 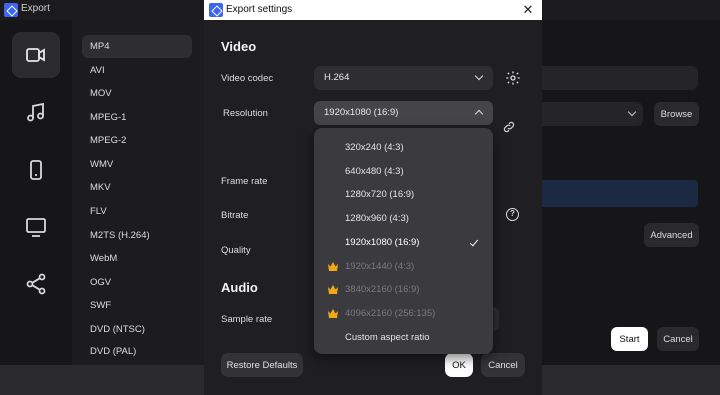 What do you see at coordinates (137, 258) in the screenshot?
I see `format-item-webm: WebM` at bounding box center [137, 258].